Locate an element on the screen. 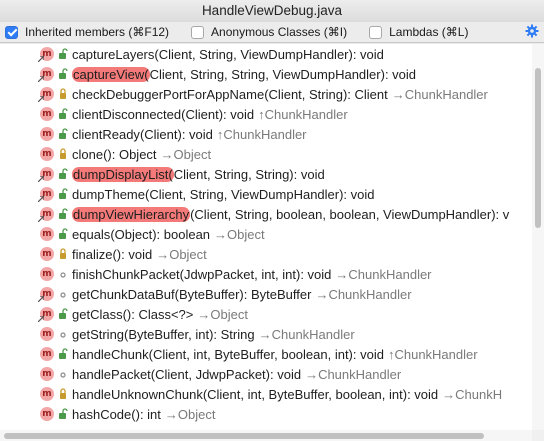  search-highlight: dumpViewHierarchy is located at coordinates (131, 214).